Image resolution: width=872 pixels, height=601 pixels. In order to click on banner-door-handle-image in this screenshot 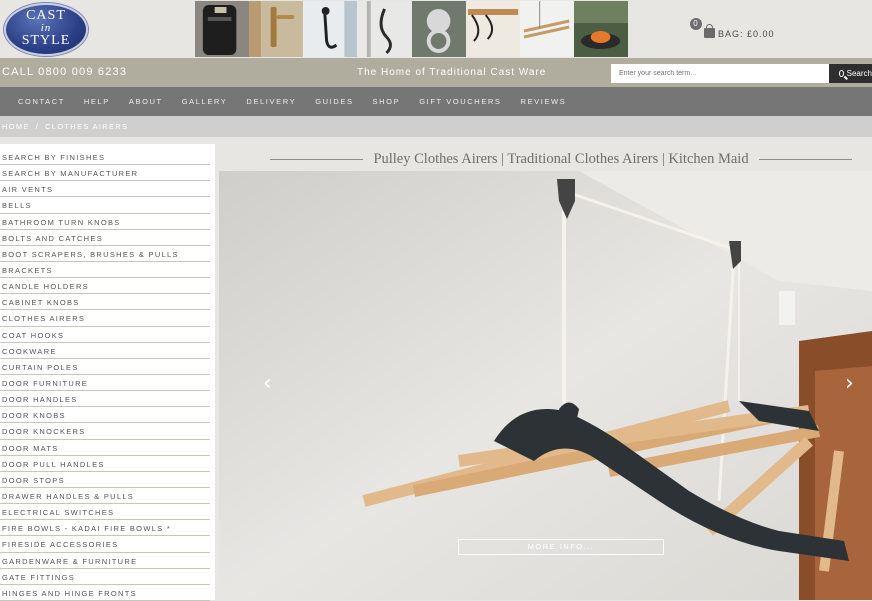, I will do `click(276, 29)`.